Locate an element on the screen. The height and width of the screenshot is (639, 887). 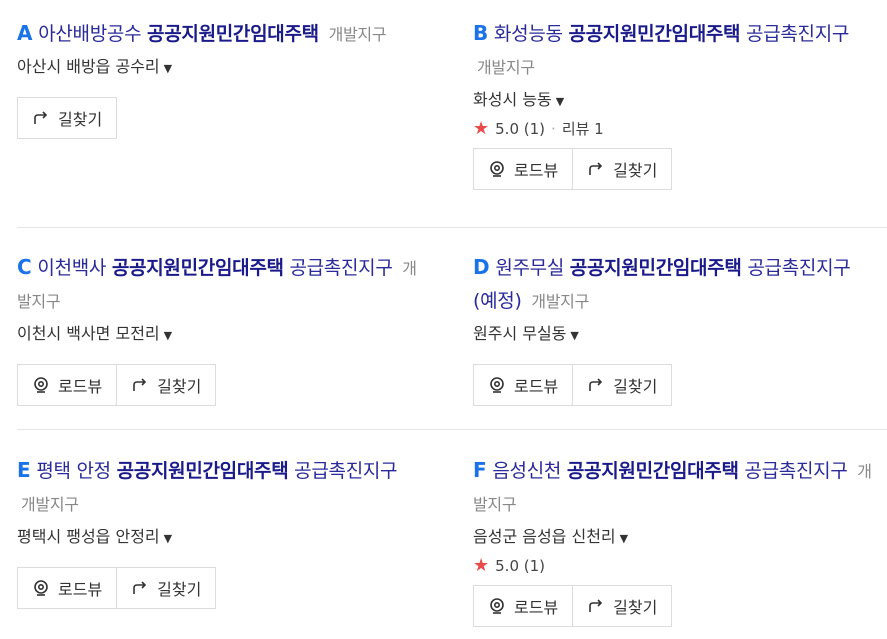
address-text: 아산시 배방읍 공수리 is located at coordinates (88, 66).